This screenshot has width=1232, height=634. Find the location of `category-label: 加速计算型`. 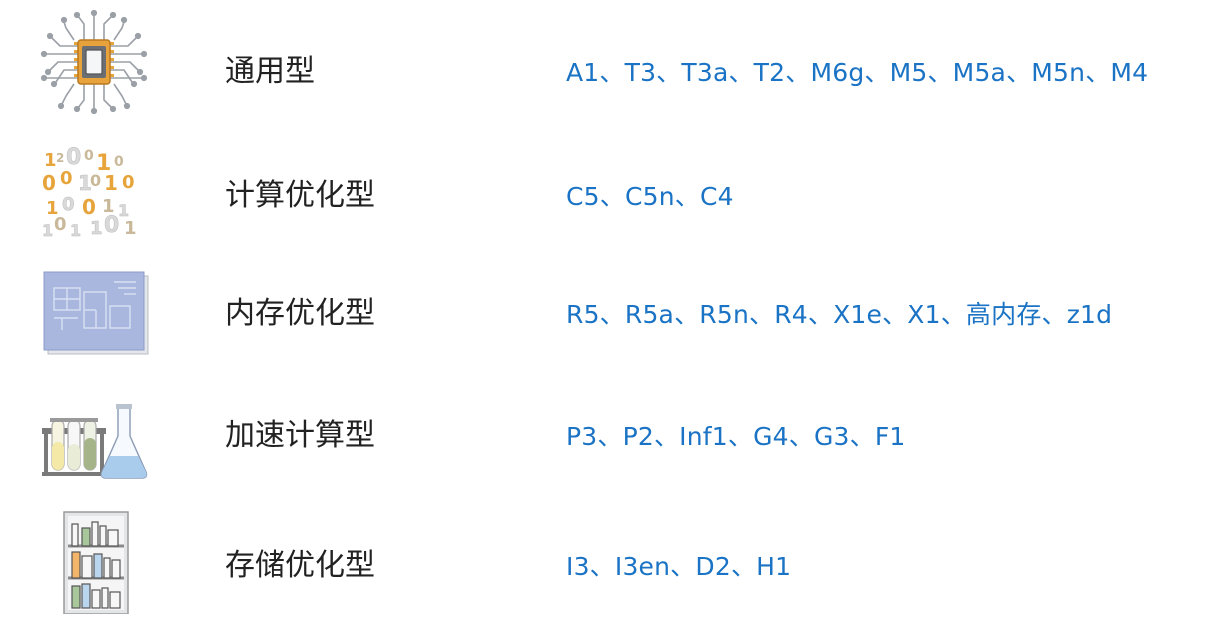

category-label: 加速计算型 is located at coordinates (300, 435).